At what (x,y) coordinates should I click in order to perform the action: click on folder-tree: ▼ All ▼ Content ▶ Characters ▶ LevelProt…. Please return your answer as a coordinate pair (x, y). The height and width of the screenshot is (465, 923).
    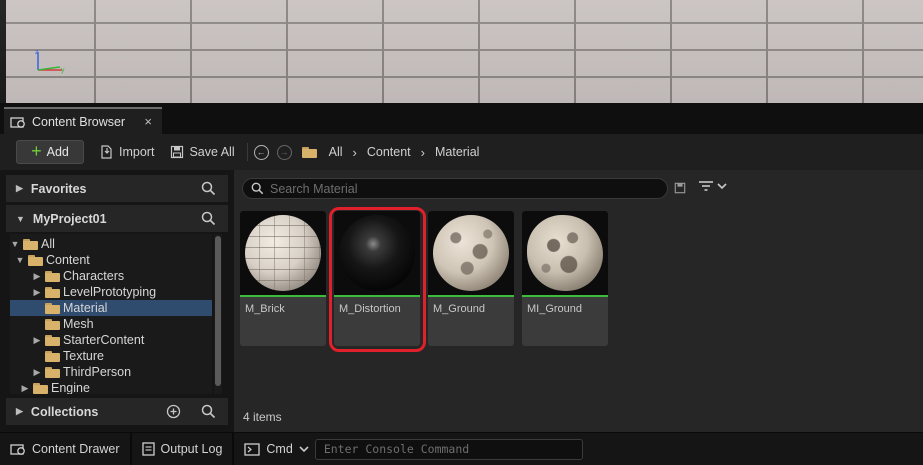
    Looking at the image, I should click on (111, 314).